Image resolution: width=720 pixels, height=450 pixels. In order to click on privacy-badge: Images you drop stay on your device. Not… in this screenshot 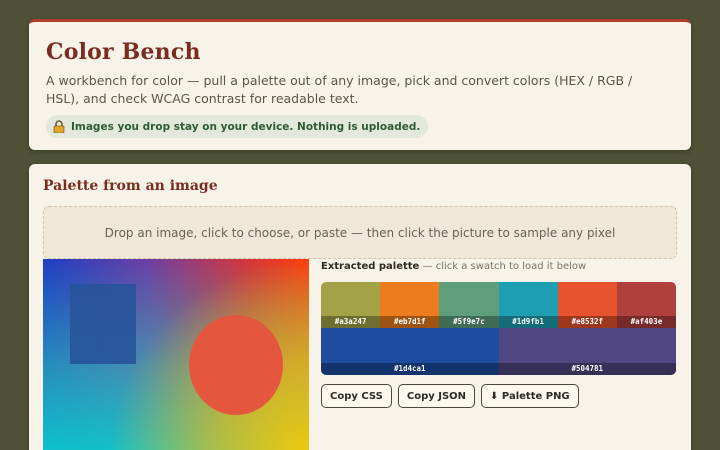, I will do `click(237, 126)`.